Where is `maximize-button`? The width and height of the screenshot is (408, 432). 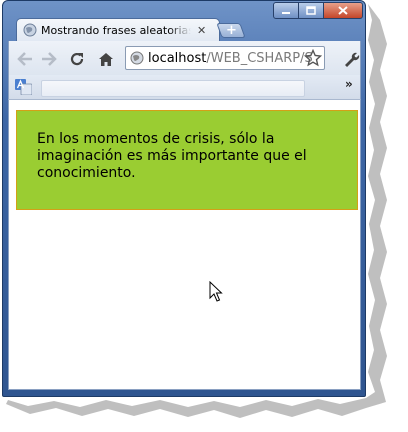 maximize-button is located at coordinates (311, 10).